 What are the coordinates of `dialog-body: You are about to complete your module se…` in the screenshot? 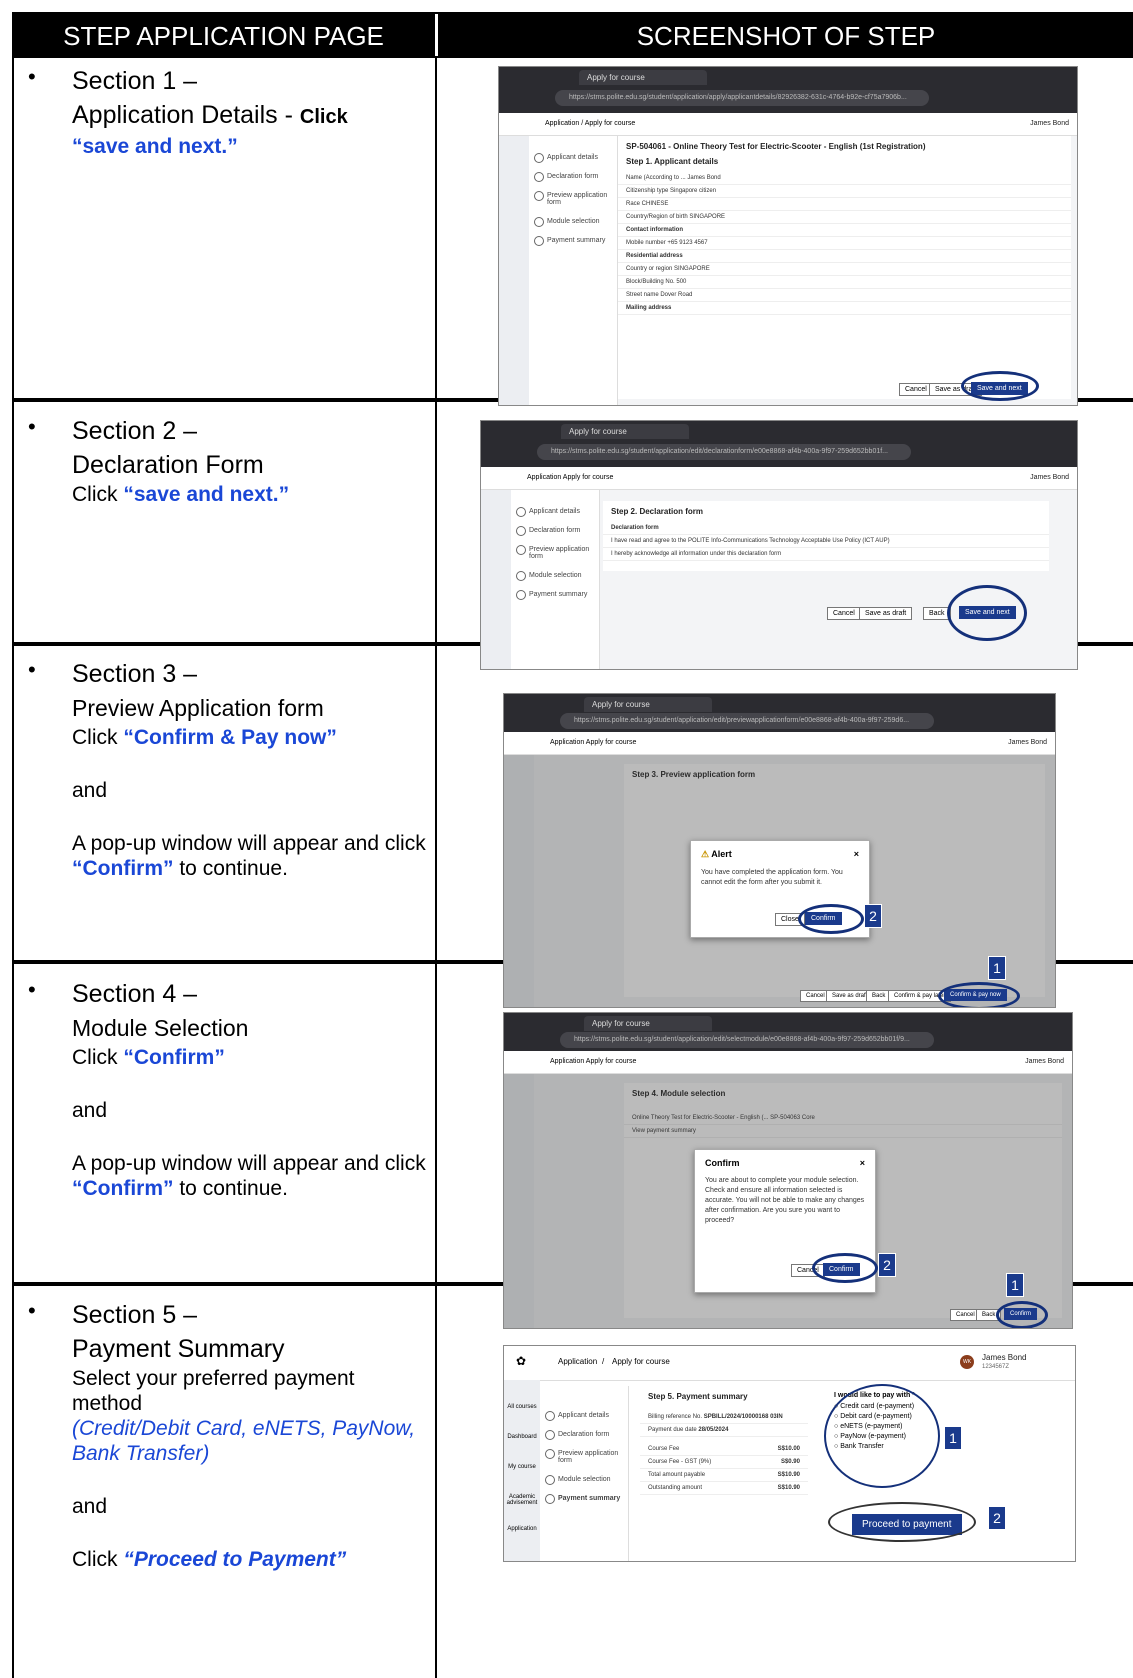 It's located at (785, 1200).